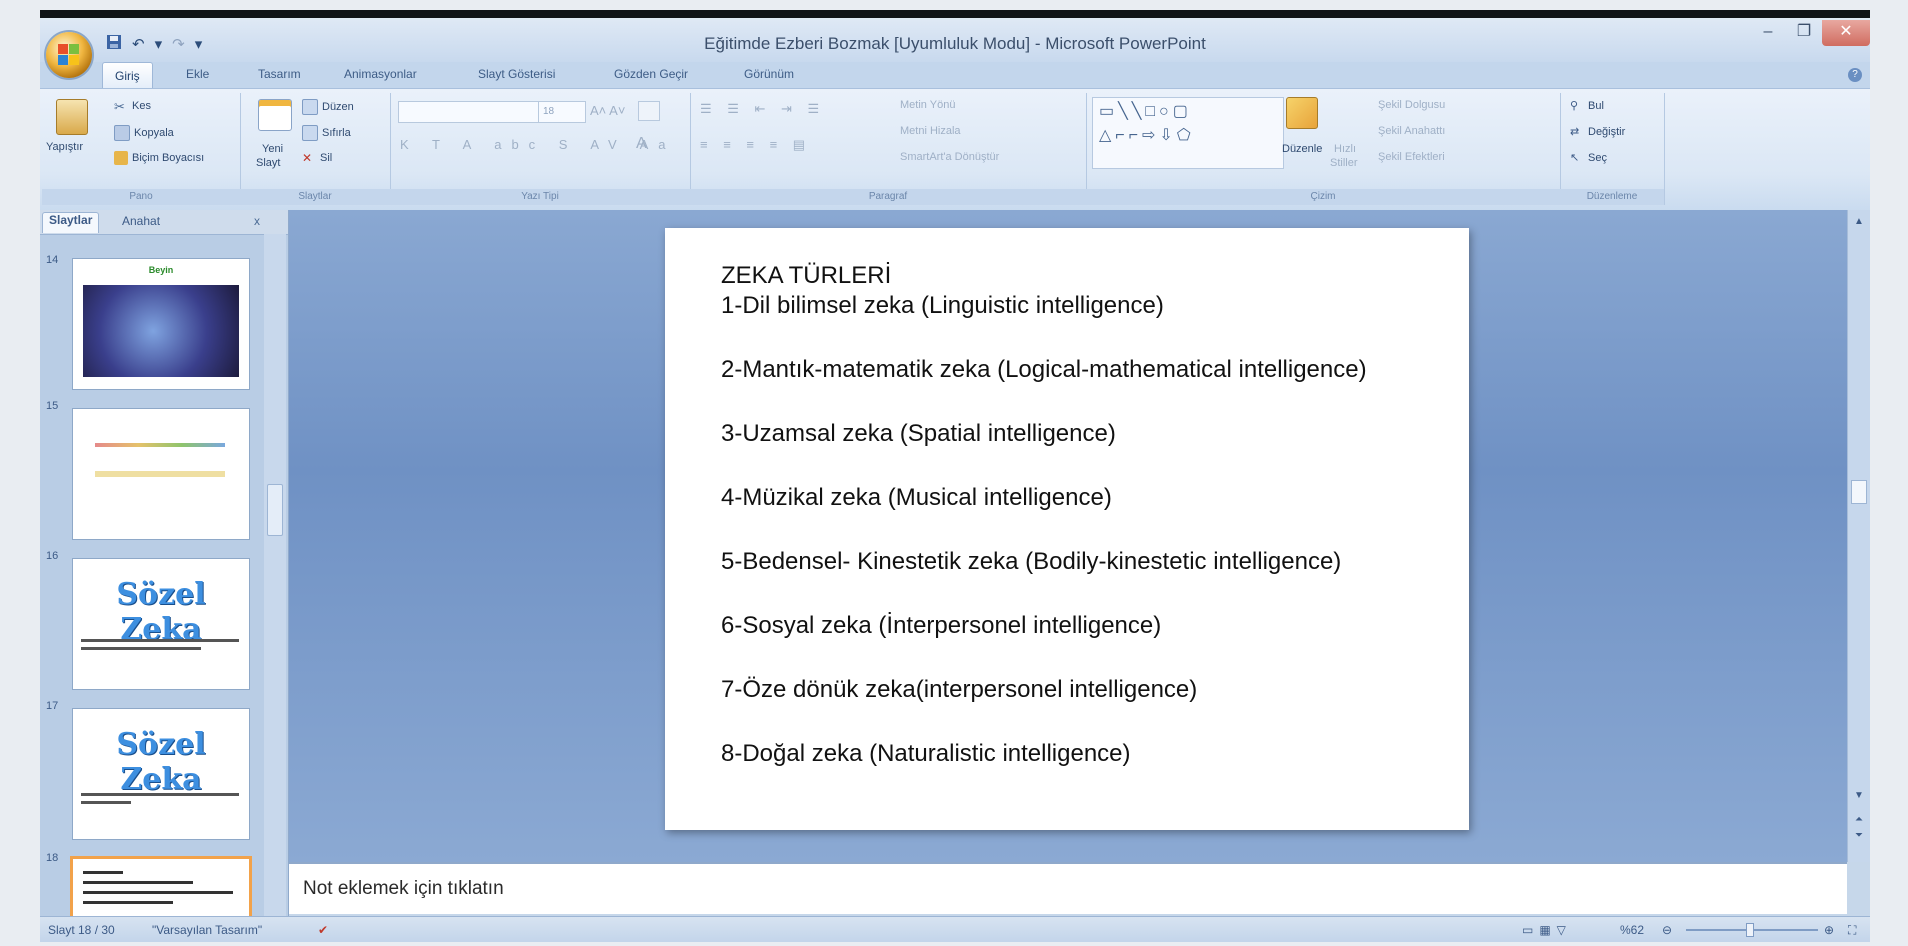  I want to click on replace-icon: ⇄, so click(1575, 132).